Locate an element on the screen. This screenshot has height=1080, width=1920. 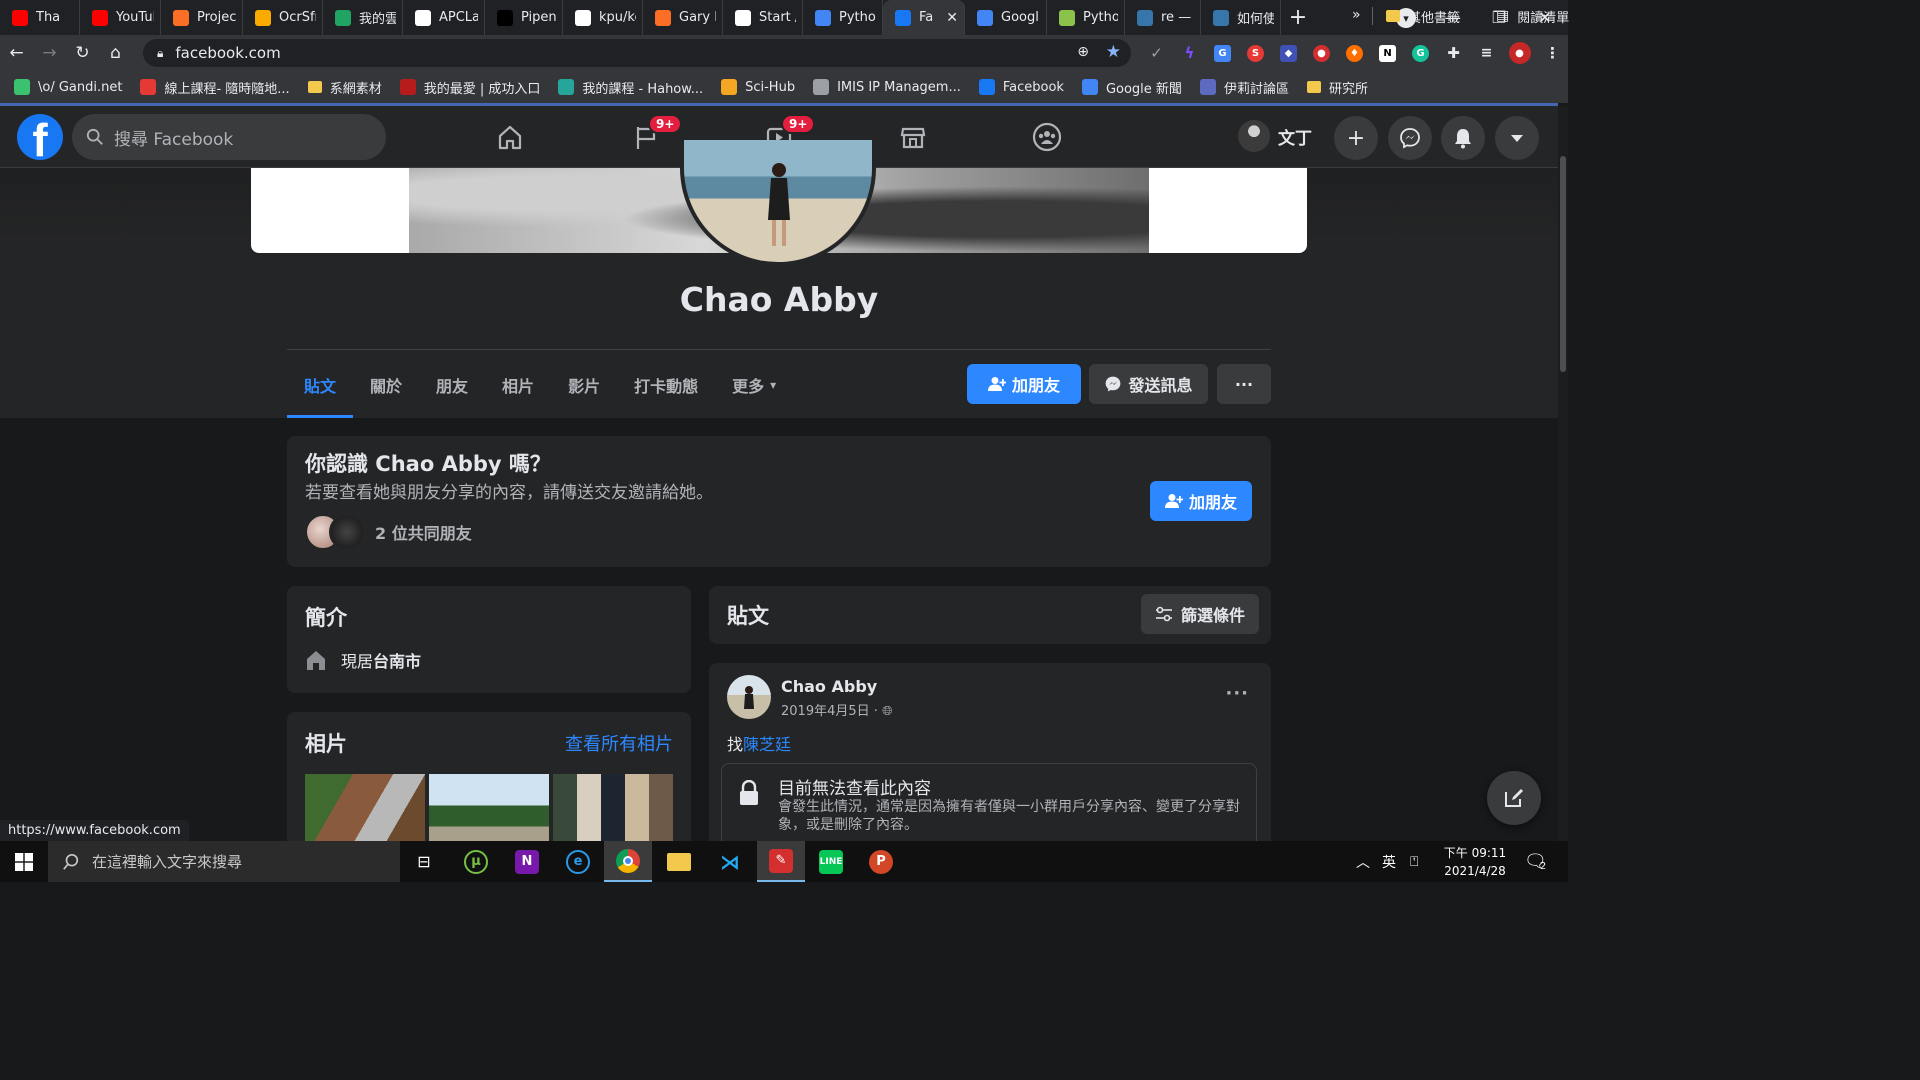
nav-groups is located at coordinates (1047, 137).